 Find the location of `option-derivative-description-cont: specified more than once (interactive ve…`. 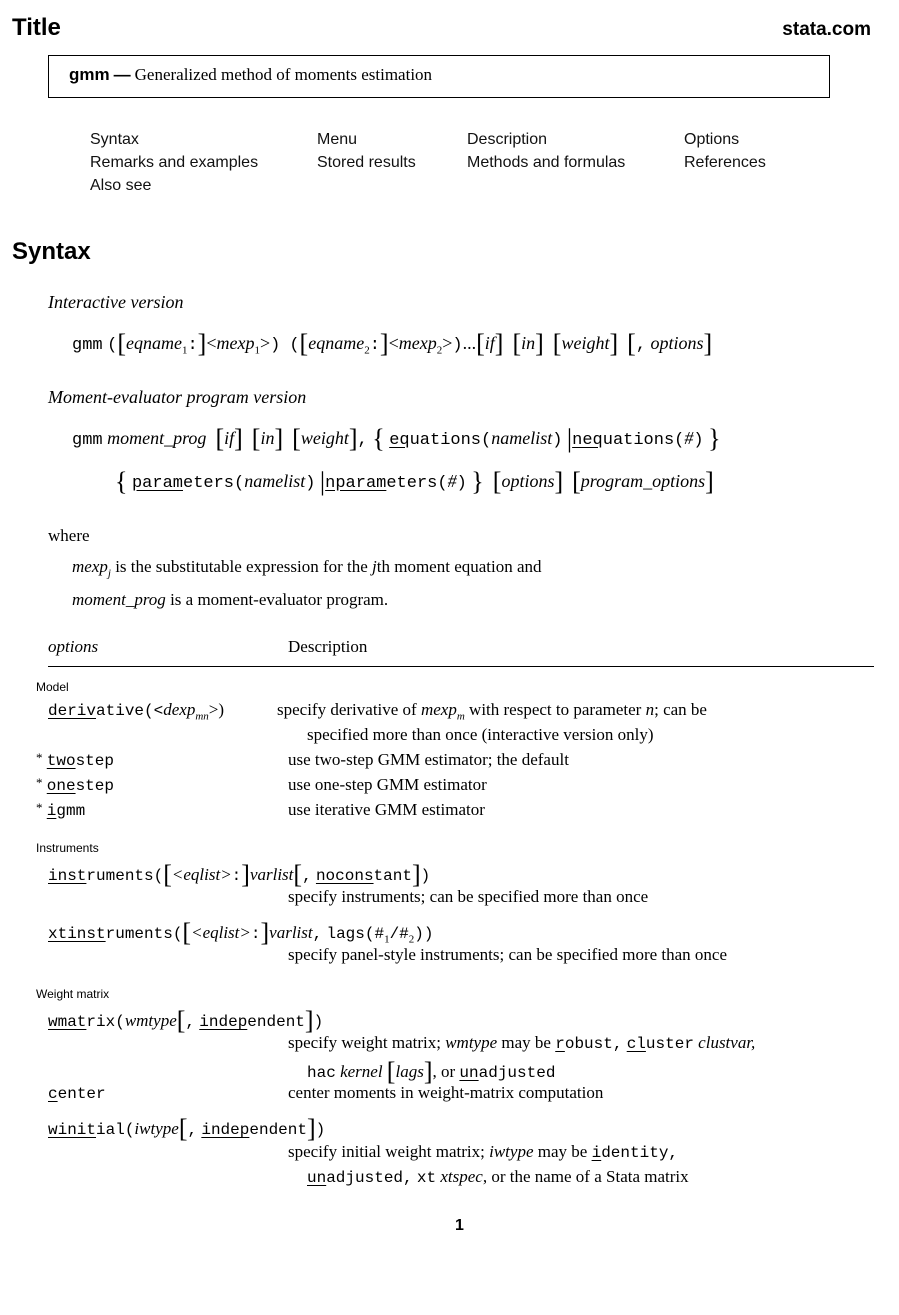

option-derivative-description-cont: specified more than once (interactive ve… is located at coordinates (480, 734).